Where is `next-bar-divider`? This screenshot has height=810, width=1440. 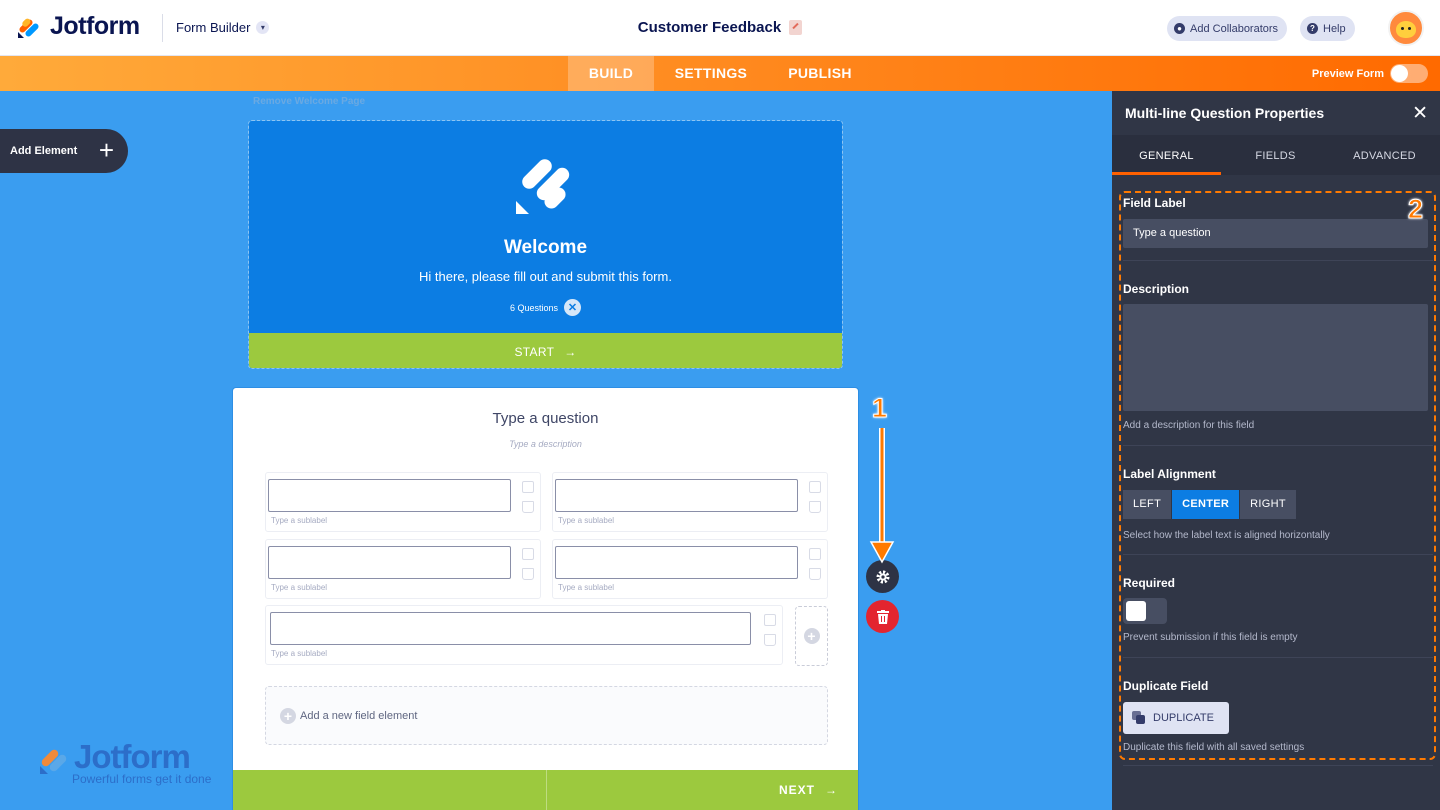 next-bar-divider is located at coordinates (546, 790).